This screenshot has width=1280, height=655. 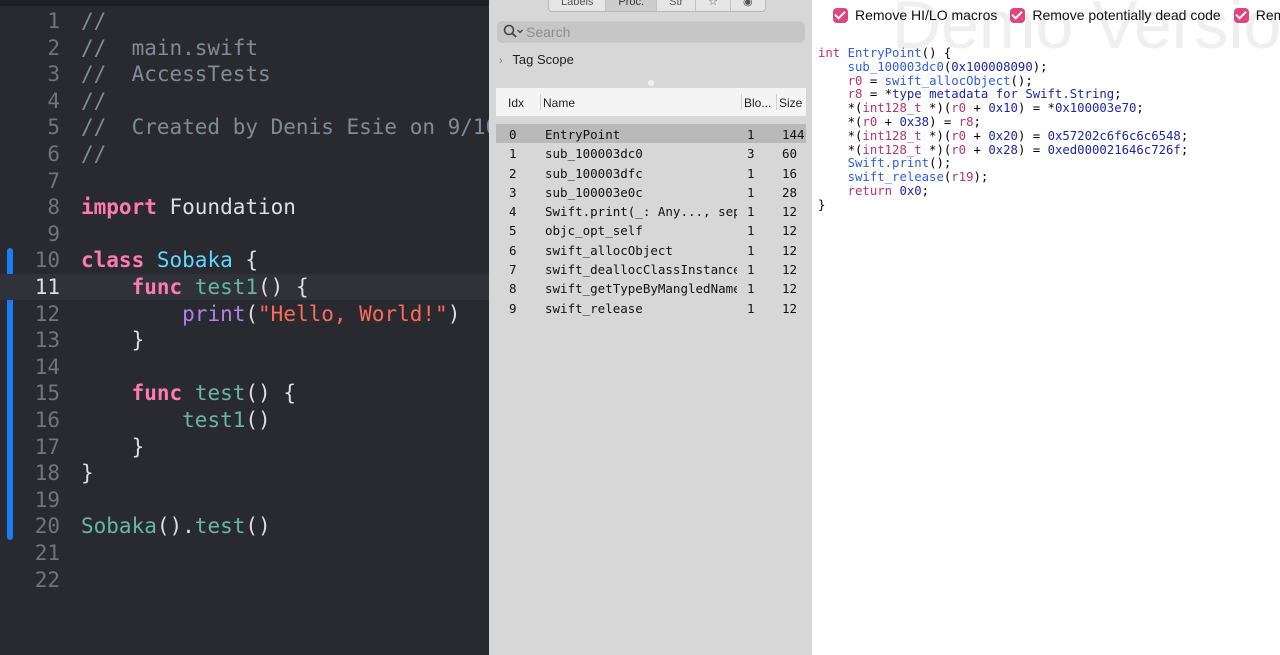 What do you see at coordinates (651, 268) in the screenshot?
I see `procedure-row: 7 swift_deallocClassInstance 1 12` at bounding box center [651, 268].